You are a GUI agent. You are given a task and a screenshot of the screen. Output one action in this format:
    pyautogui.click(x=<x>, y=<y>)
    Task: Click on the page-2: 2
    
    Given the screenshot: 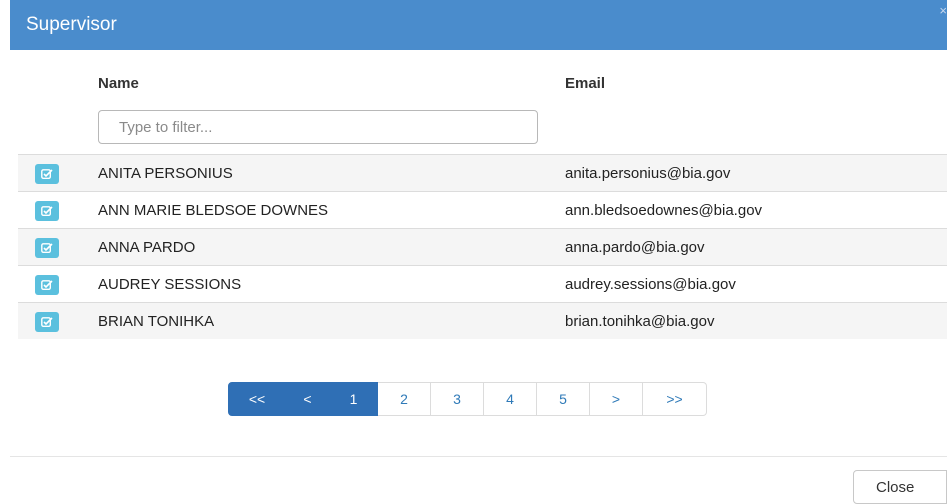 What is the action you would take?
    pyautogui.click(x=404, y=399)
    